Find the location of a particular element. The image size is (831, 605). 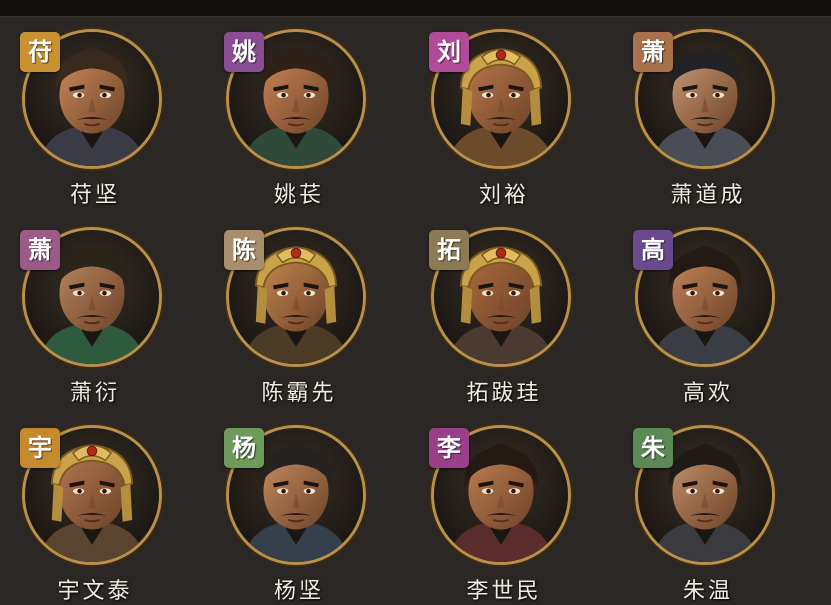

surname-badge: 苻 is located at coordinates (40, 52).